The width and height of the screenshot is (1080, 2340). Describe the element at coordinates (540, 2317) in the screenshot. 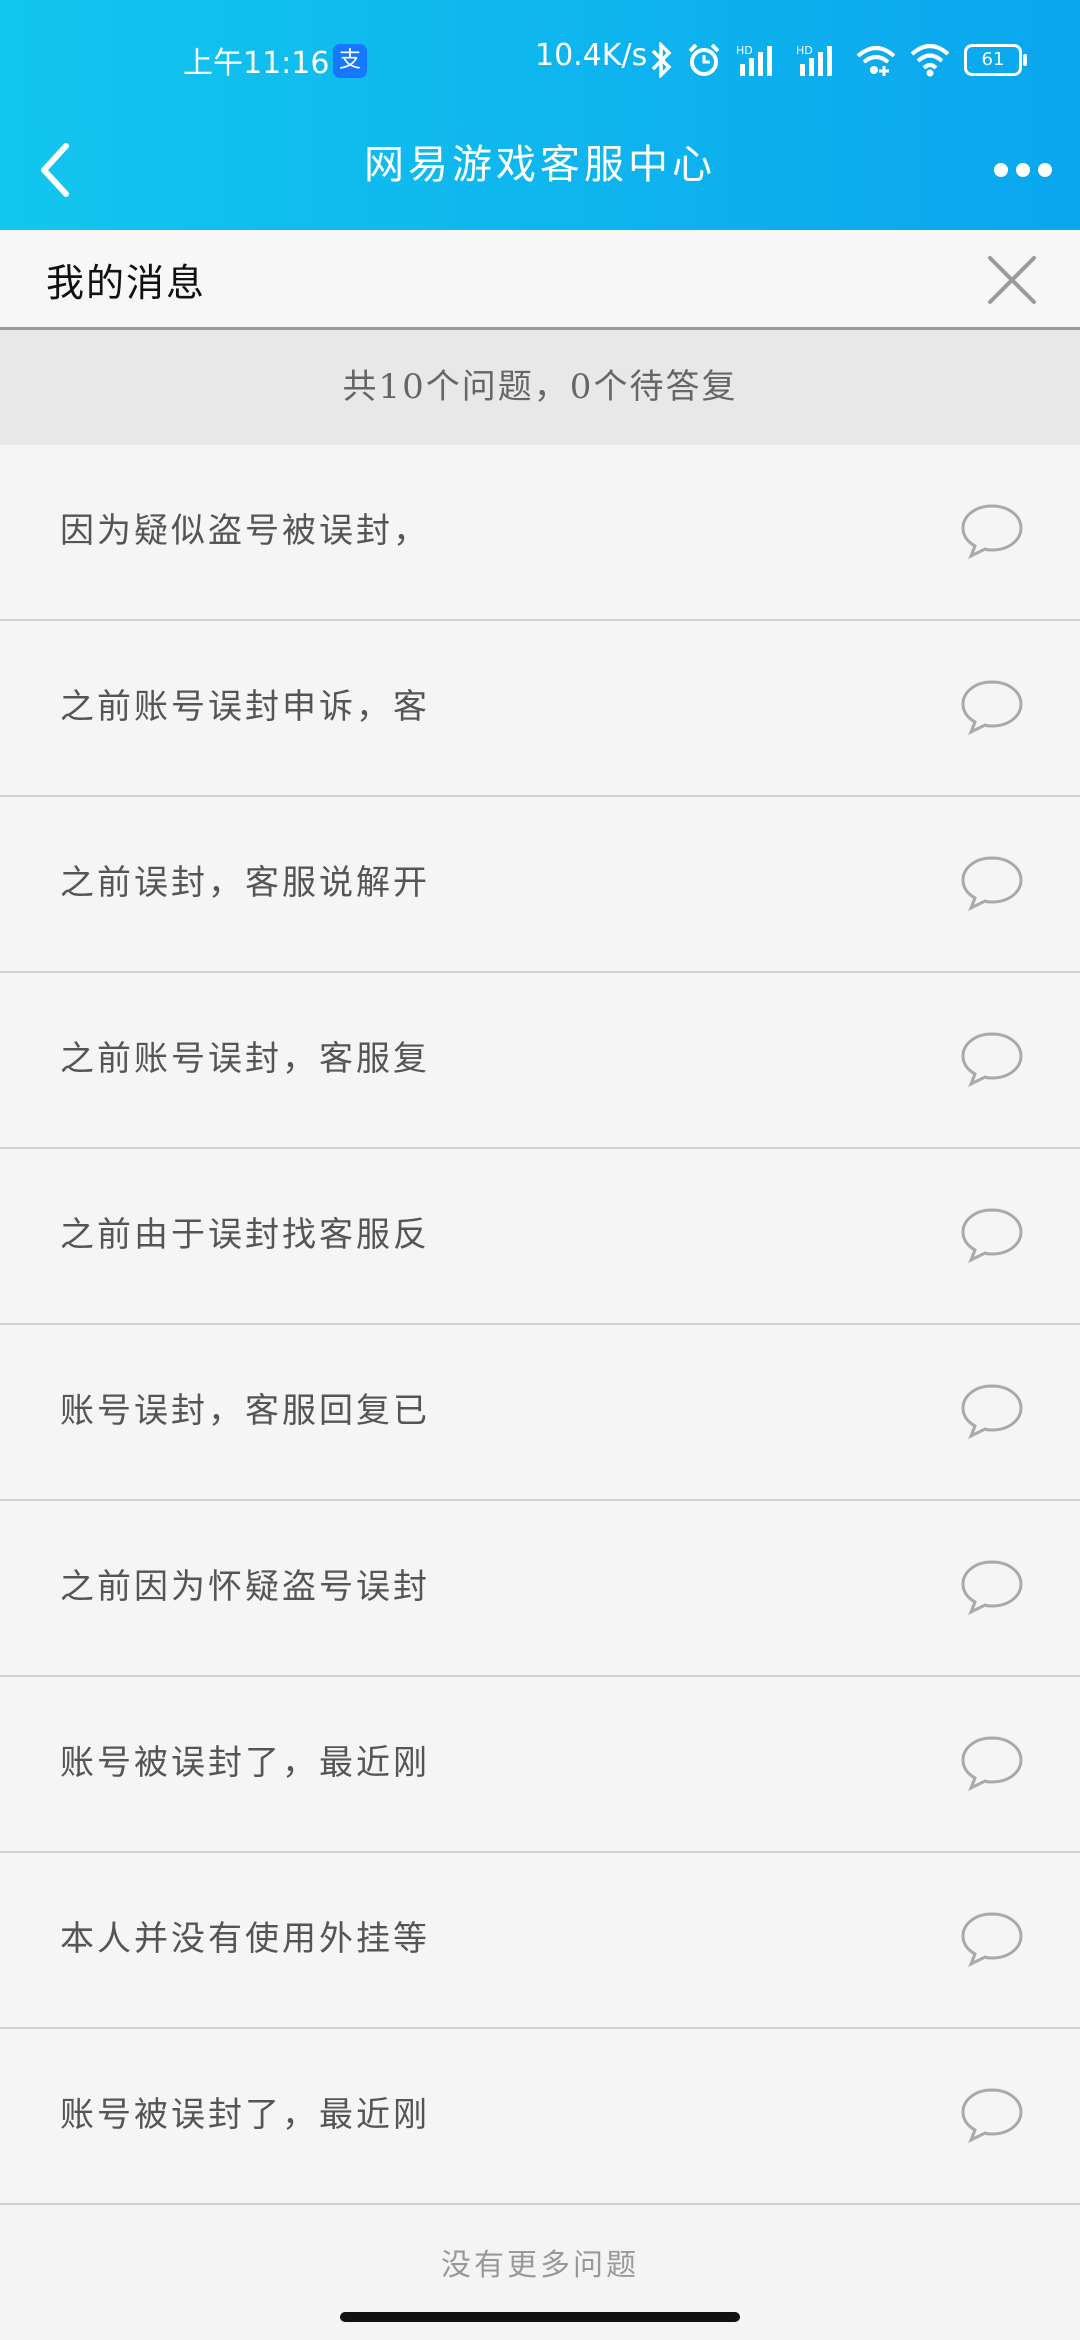

I see `home-indicator` at that location.